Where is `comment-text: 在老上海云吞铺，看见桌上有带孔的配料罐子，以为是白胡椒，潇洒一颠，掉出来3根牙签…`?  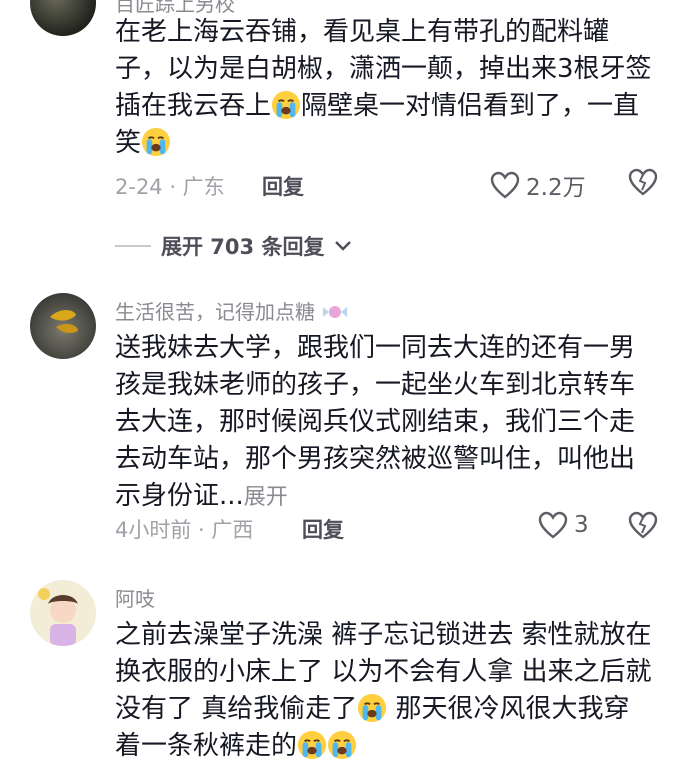
comment-text: 在老上海云吞铺，看见桌上有带孔的配料罐子，以为是白胡椒，潇洒一颠，掉出来3根牙签… is located at coordinates (383, 87).